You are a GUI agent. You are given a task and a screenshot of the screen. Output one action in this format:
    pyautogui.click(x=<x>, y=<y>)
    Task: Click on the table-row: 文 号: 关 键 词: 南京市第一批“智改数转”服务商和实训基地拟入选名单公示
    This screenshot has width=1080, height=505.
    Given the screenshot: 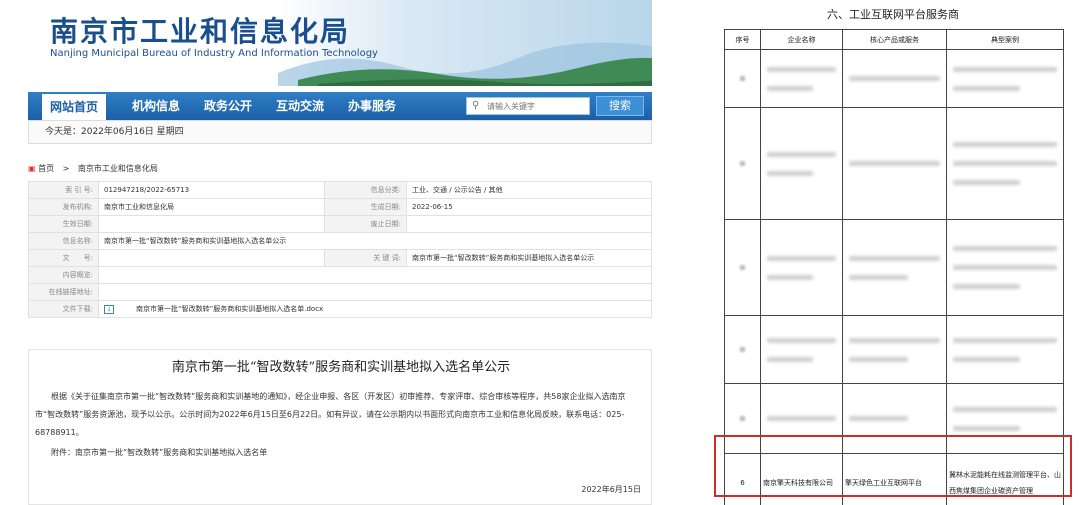 What is the action you would take?
    pyautogui.click(x=340, y=258)
    